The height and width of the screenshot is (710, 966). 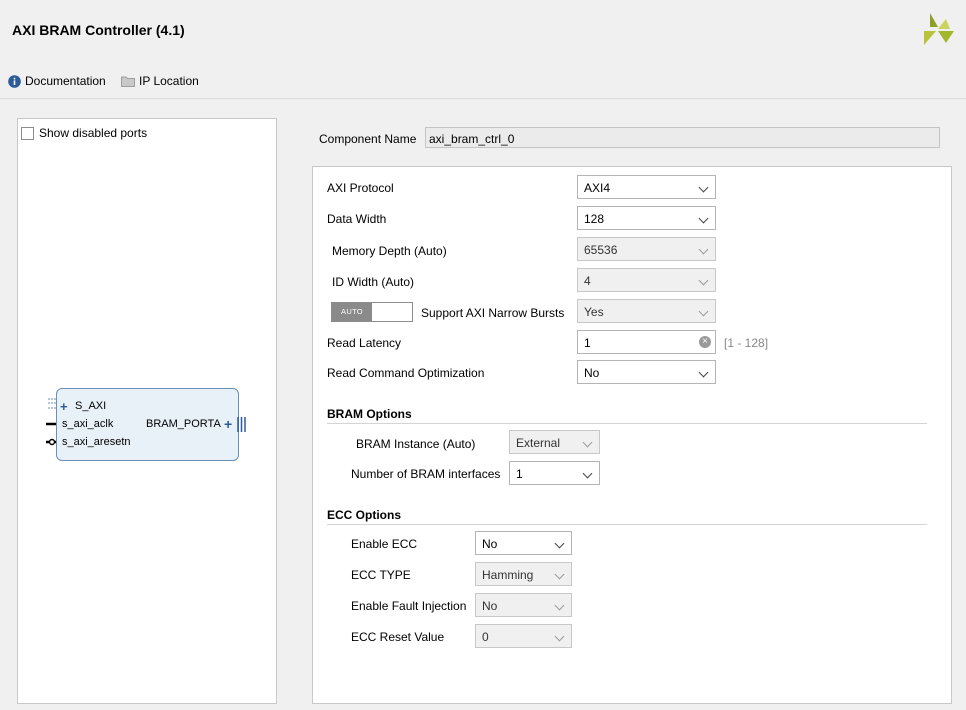 I want to click on ecc-reset-value-value: 0, so click(x=485, y=637).